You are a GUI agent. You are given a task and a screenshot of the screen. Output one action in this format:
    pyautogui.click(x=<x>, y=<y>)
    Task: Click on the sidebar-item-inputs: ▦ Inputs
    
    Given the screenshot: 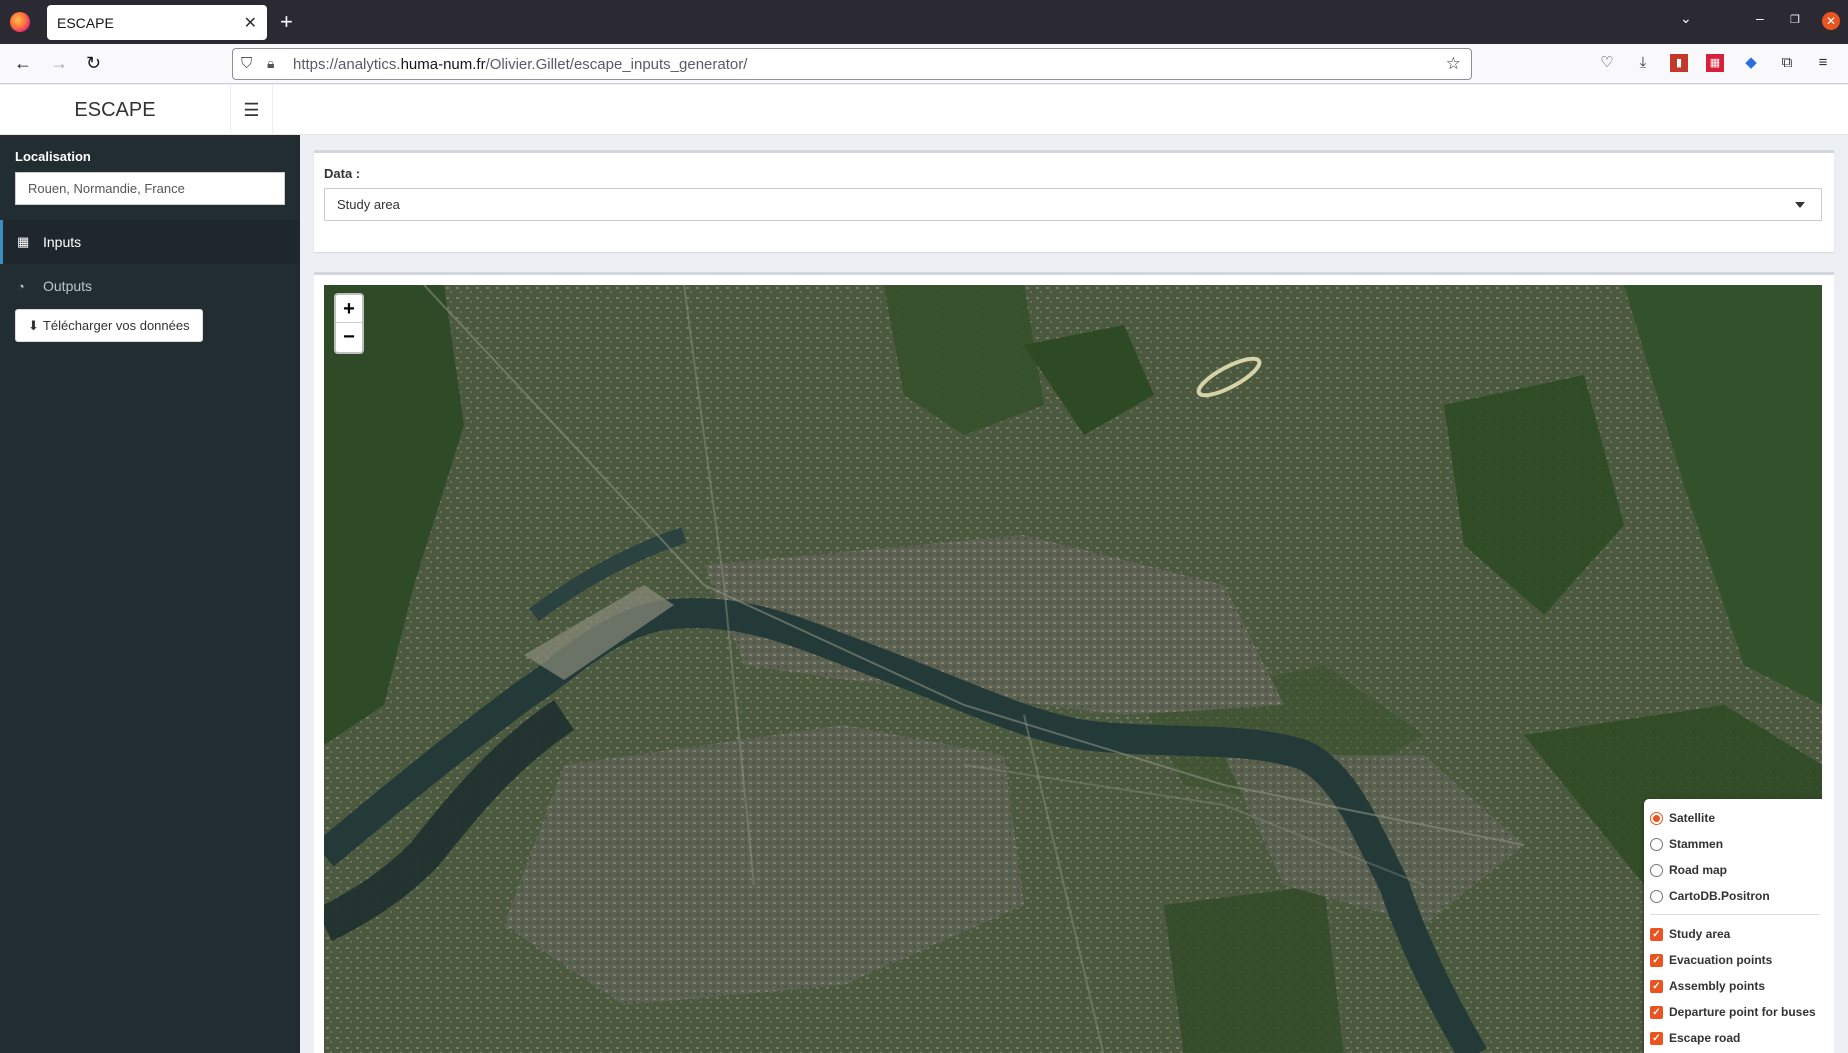 What is the action you would take?
    pyautogui.click(x=150, y=242)
    